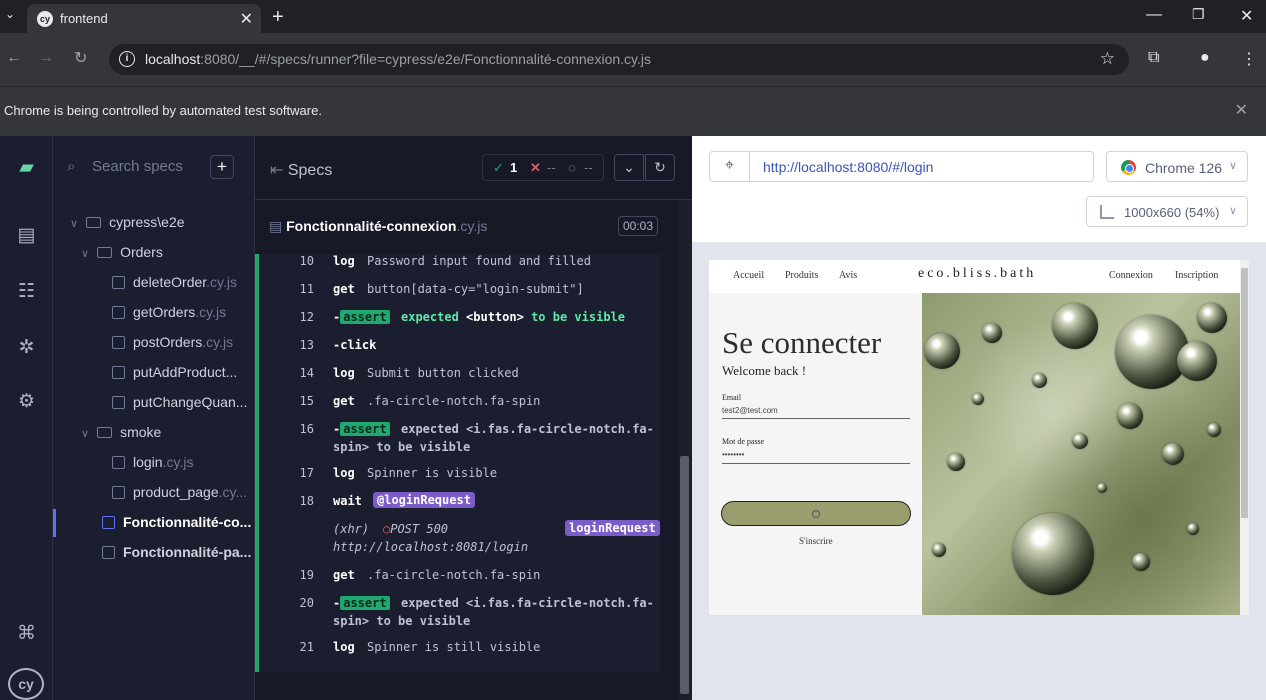  I want to click on cypress-logo-icon: cy, so click(26, 684).